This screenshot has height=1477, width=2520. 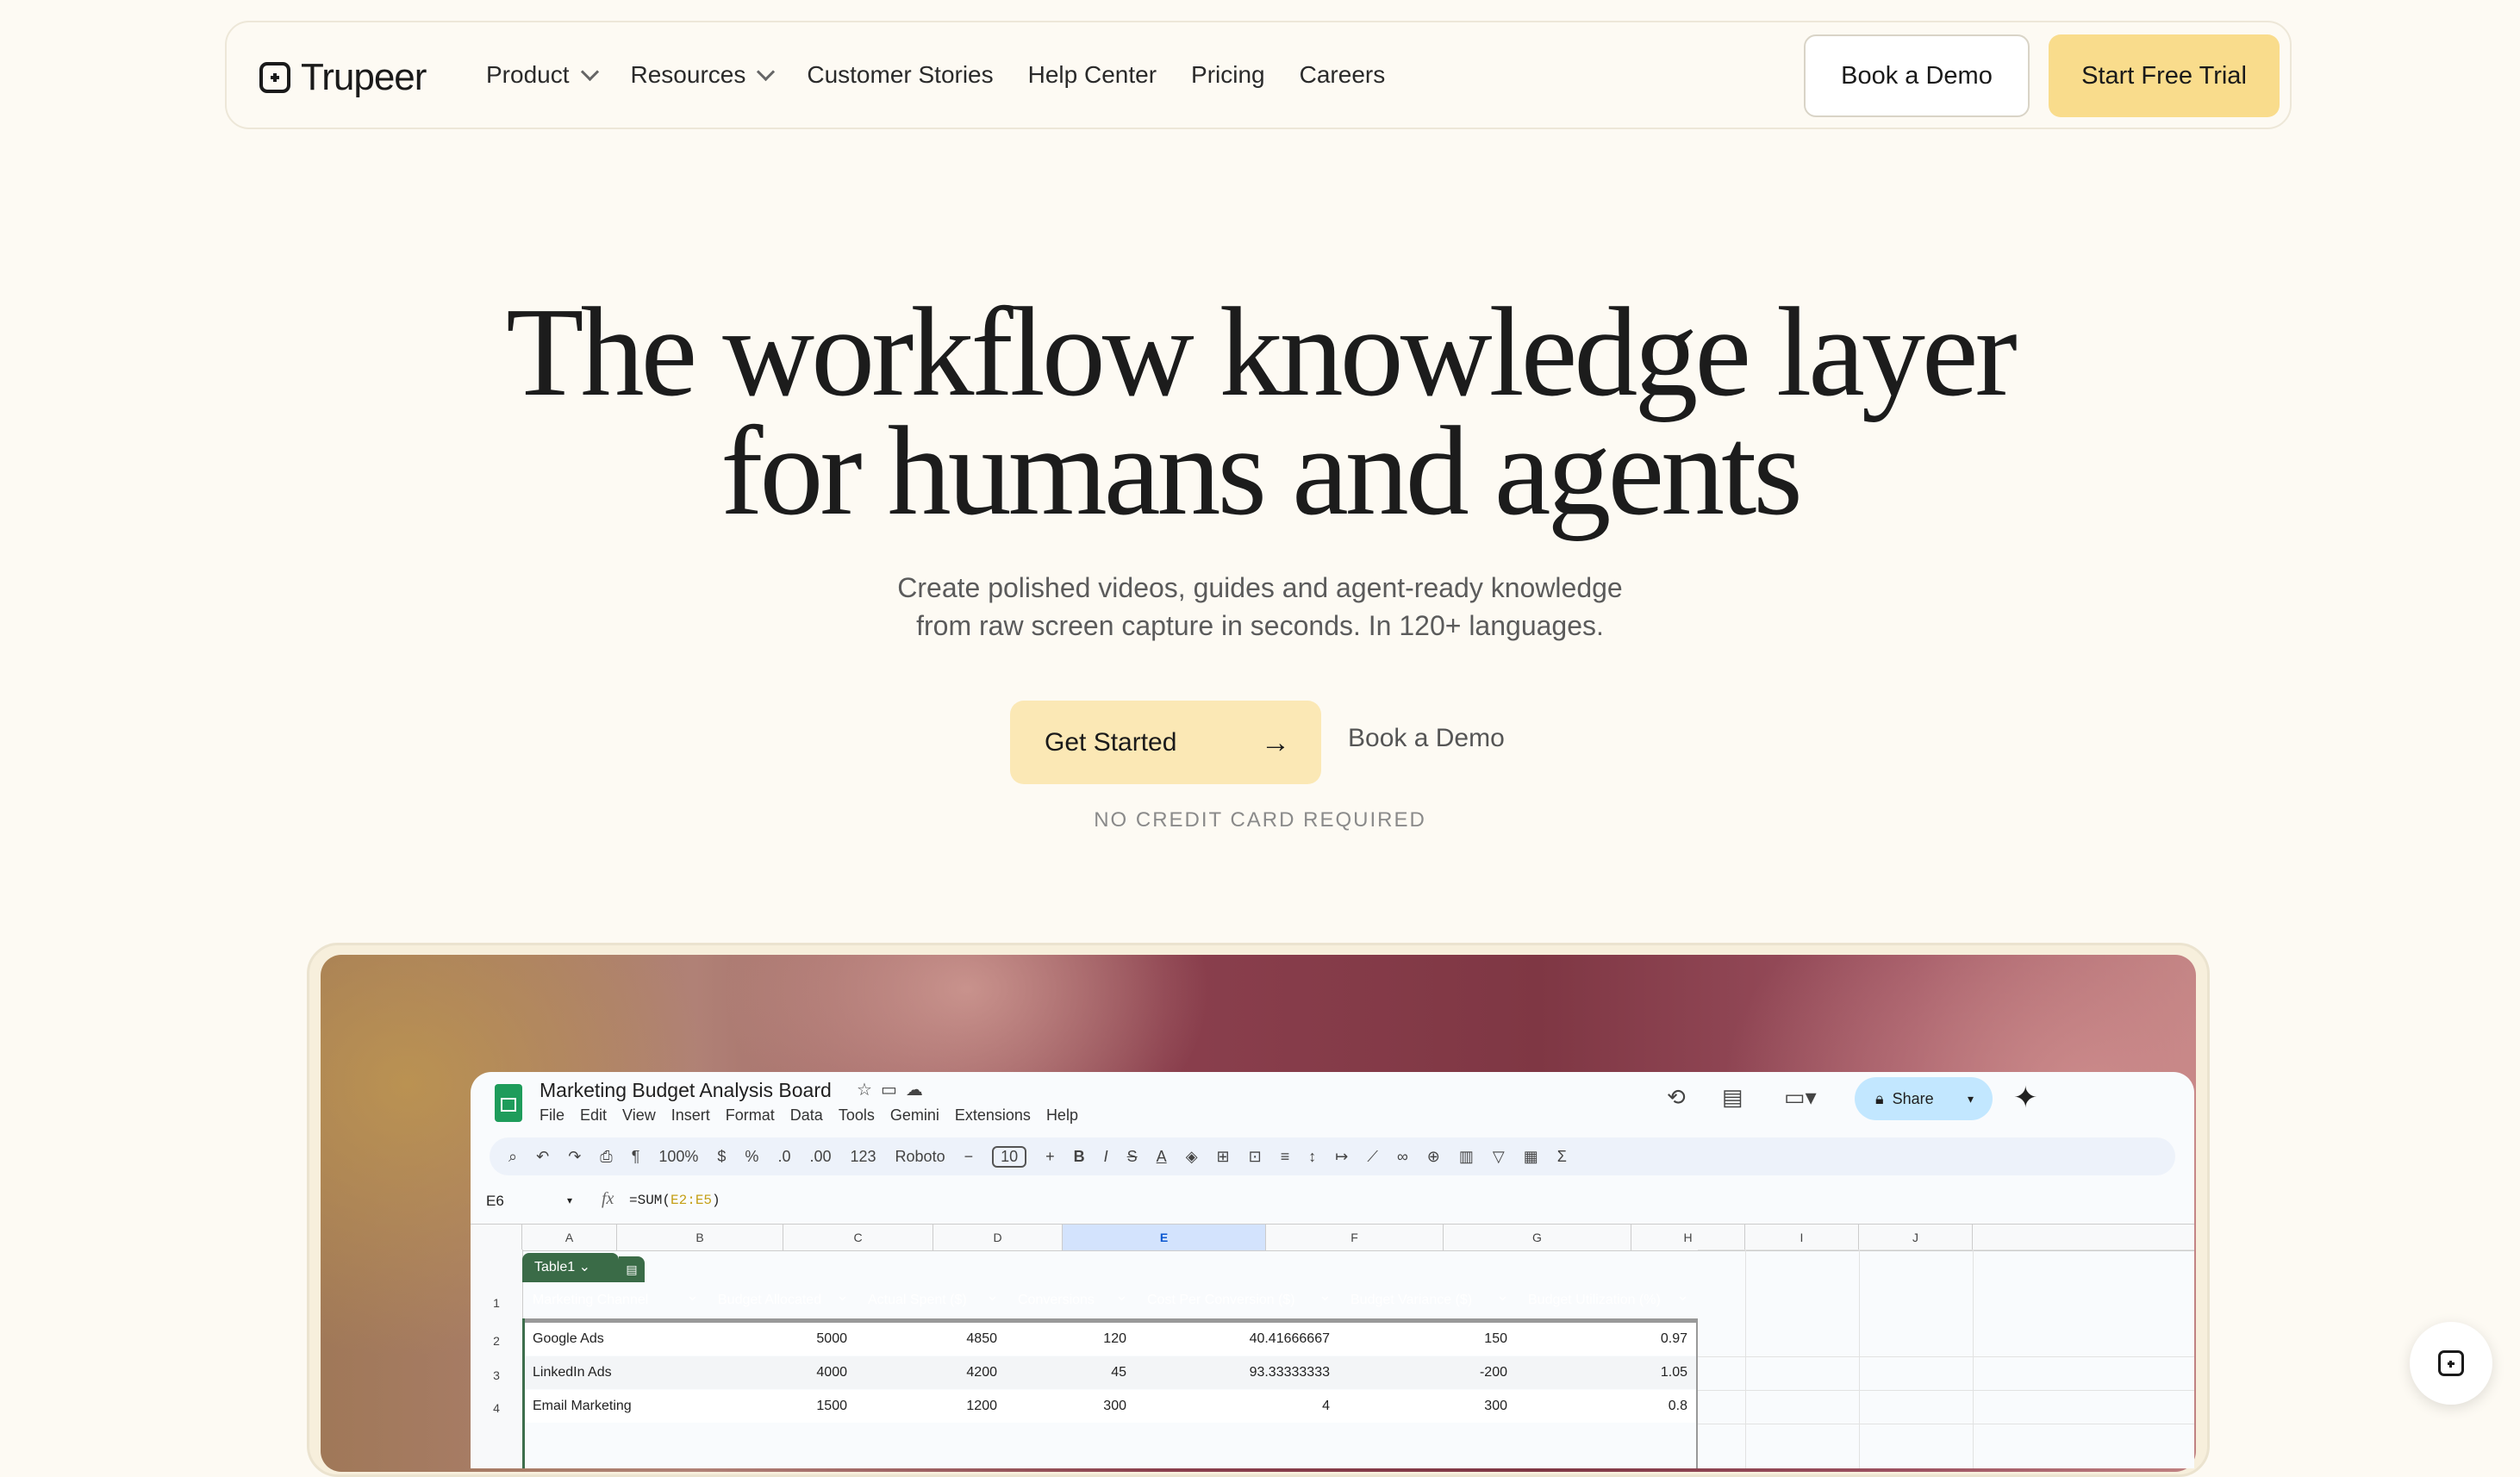 What do you see at coordinates (750, 1115) in the screenshot?
I see `menu-format: Format` at bounding box center [750, 1115].